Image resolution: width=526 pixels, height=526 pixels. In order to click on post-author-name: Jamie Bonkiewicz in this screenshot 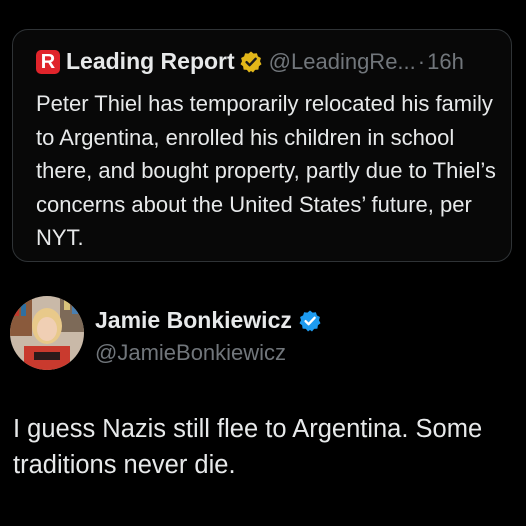, I will do `click(193, 320)`.